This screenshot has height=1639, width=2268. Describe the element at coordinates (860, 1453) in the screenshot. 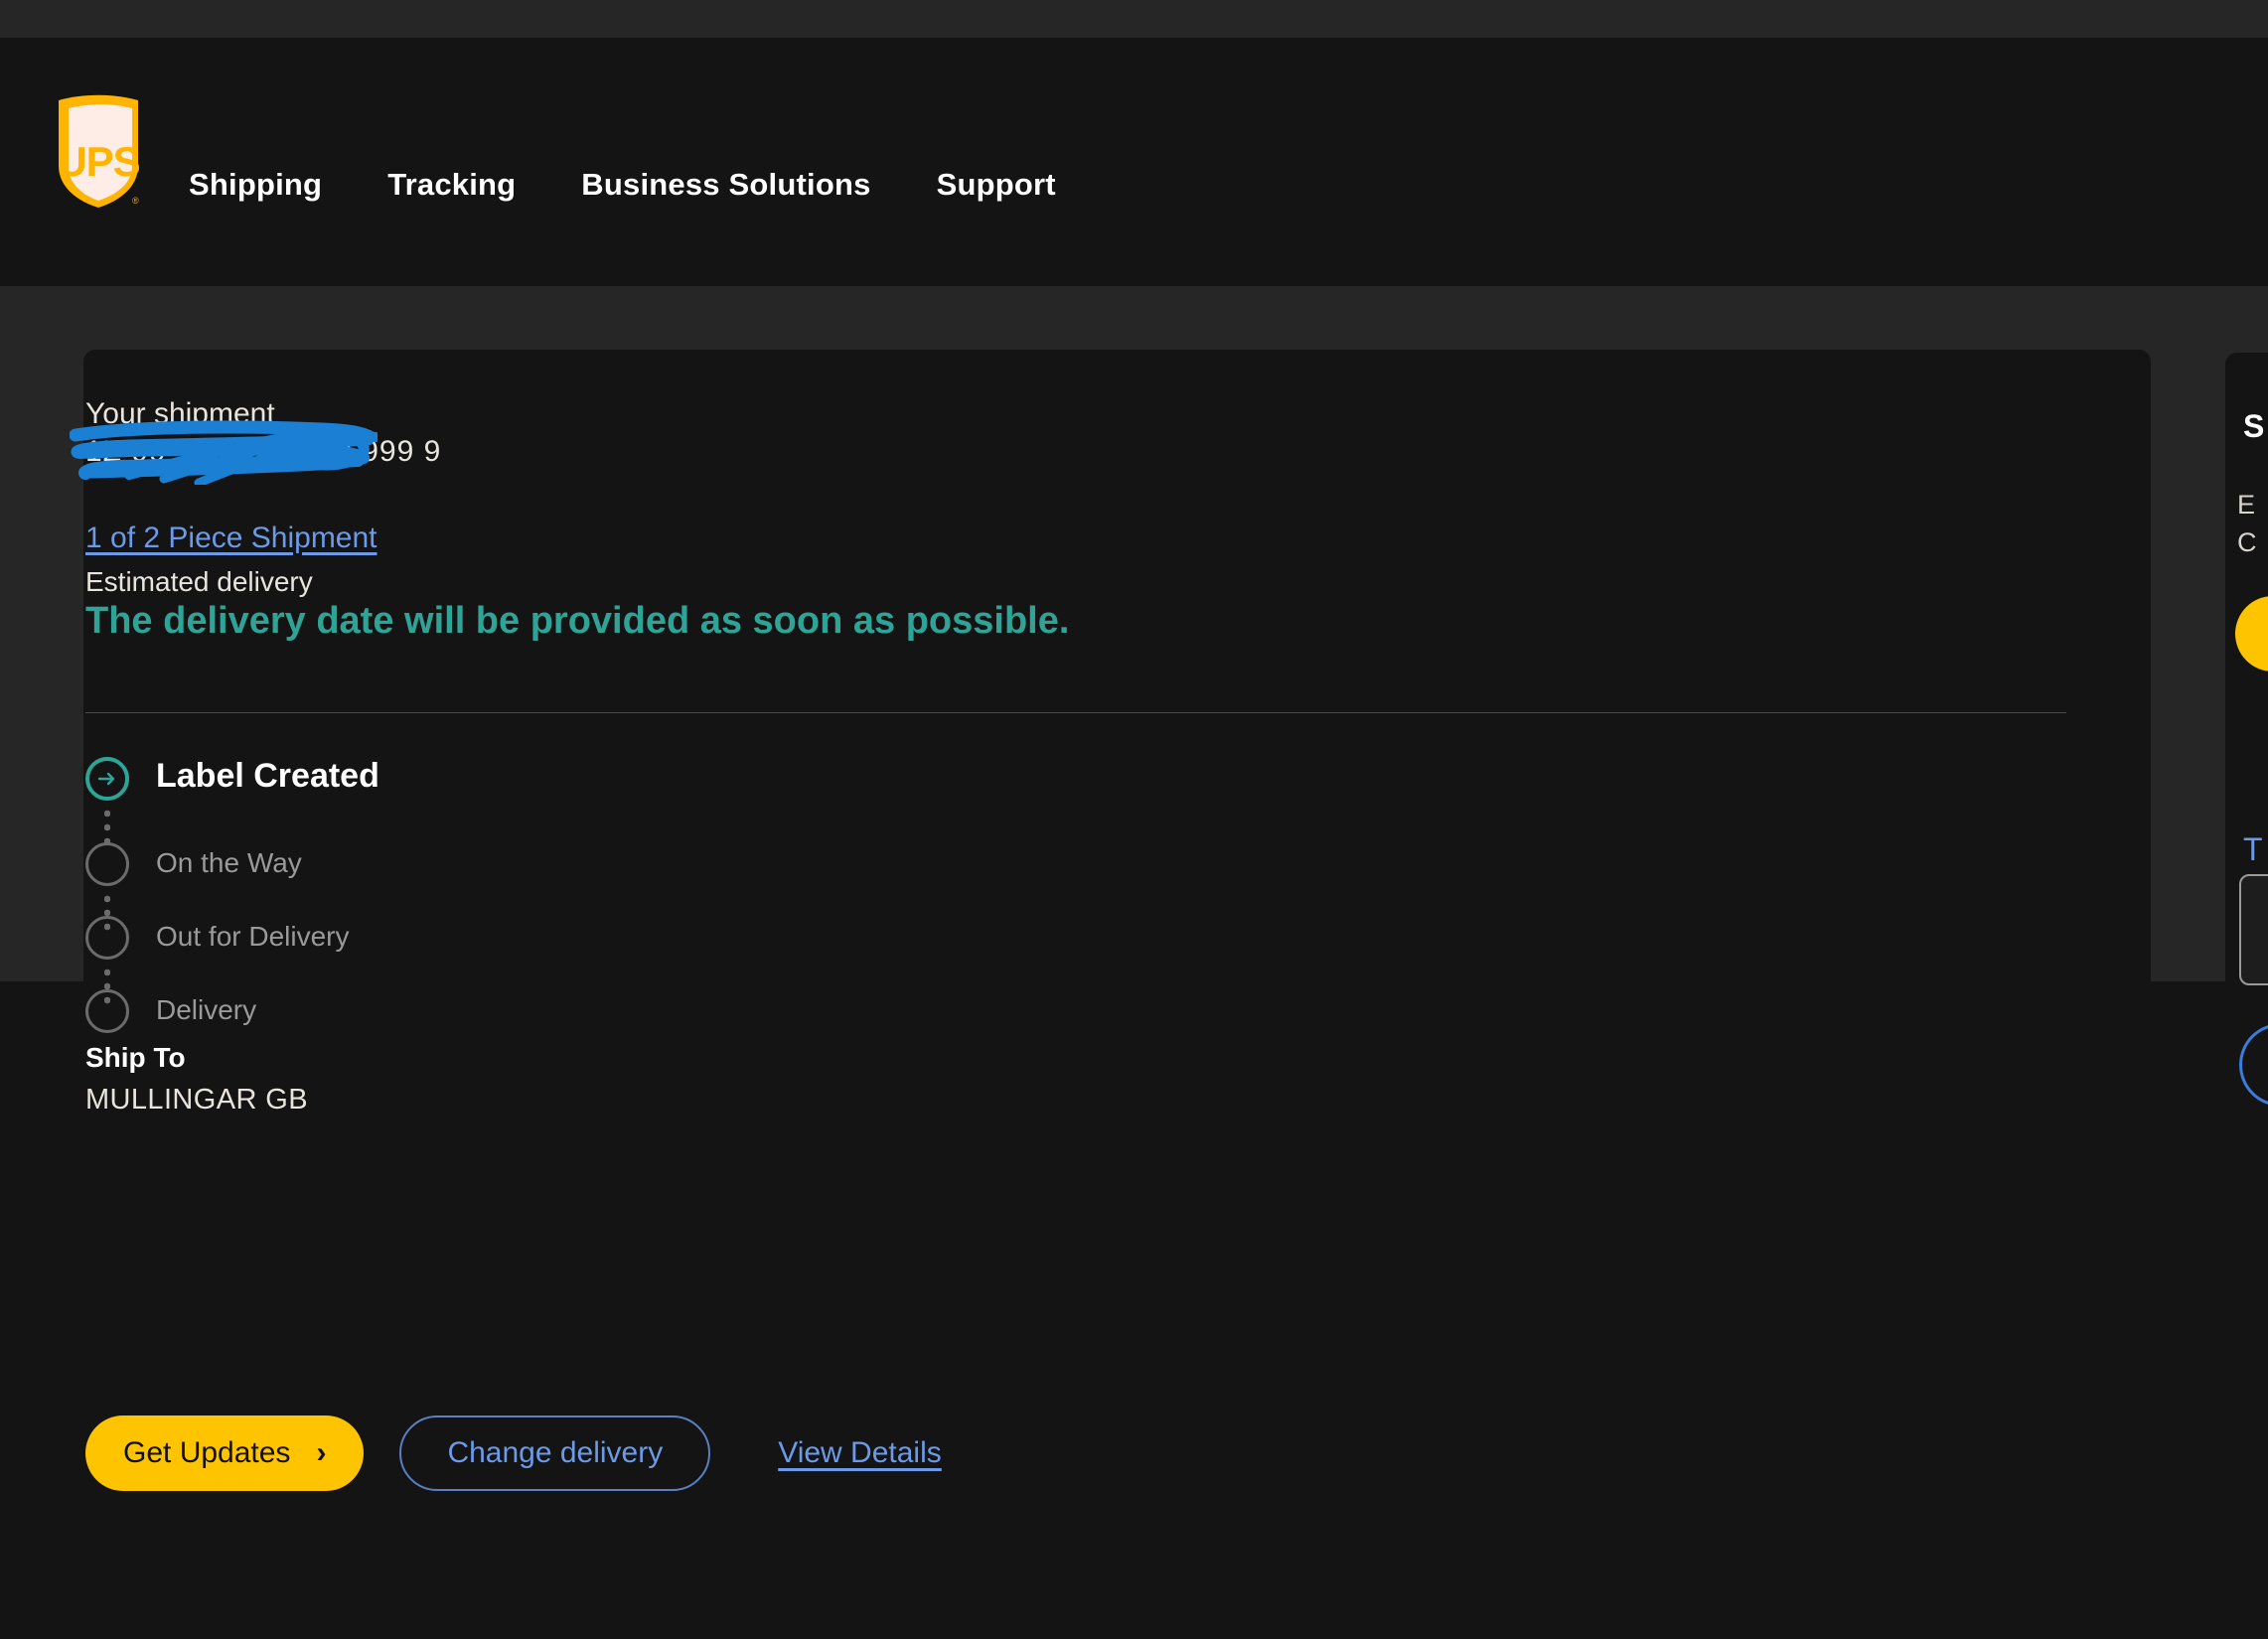

I see `view-details-link: View Details` at that location.